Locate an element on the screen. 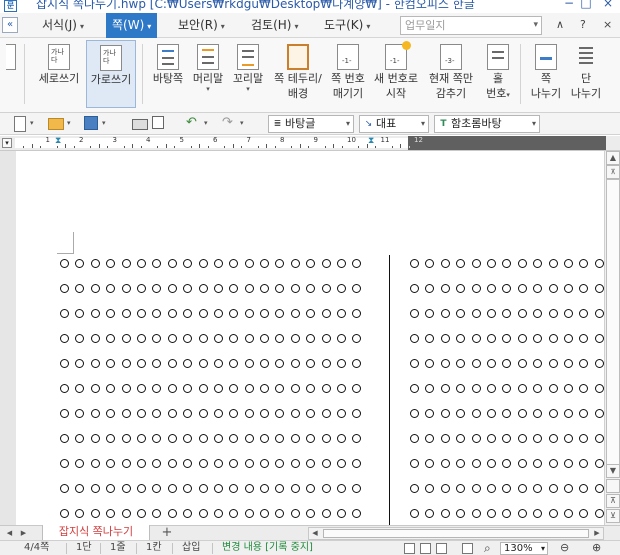  odd-number-button: 홀 번호▾ is located at coordinates (498, 74).